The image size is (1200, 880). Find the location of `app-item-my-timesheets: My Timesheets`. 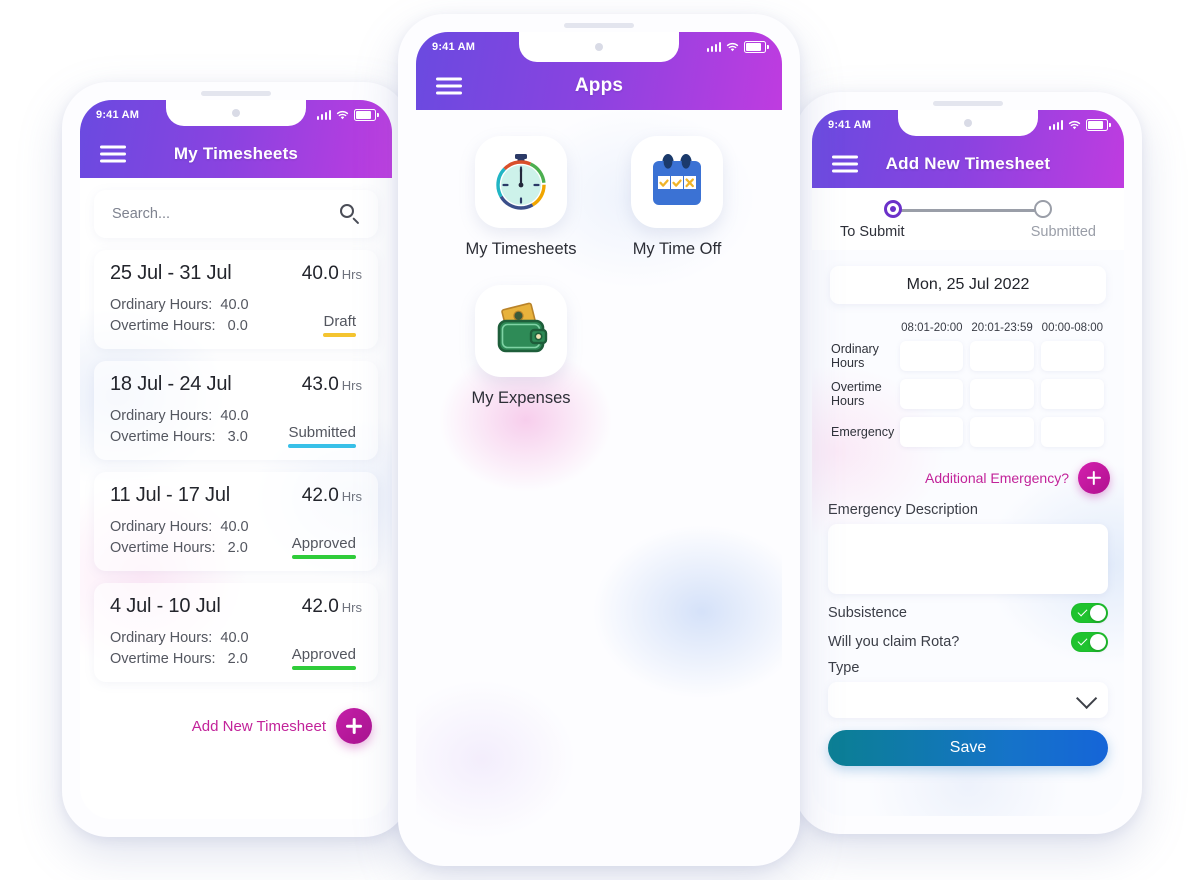

app-item-my-timesheets: My Timesheets is located at coordinates (521, 197).